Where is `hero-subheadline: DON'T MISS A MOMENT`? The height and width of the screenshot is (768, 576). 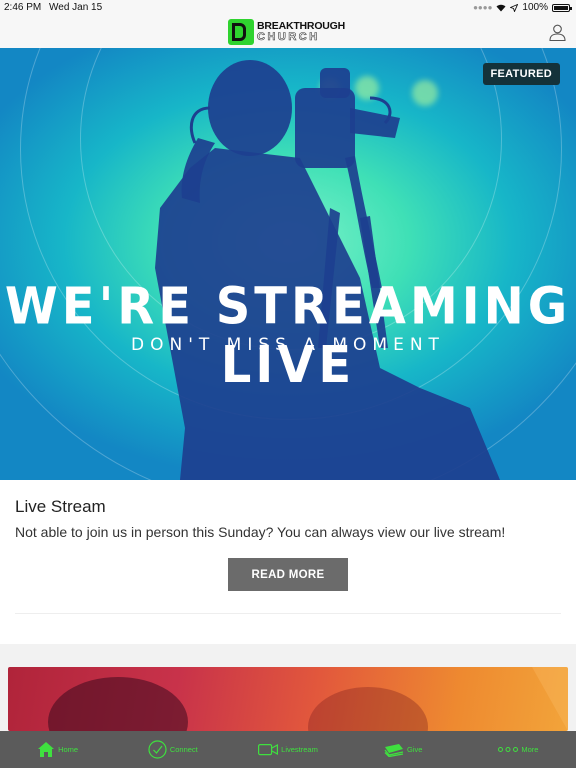 hero-subheadline: DON'T MISS A MOMENT is located at coordinates (288, 345).